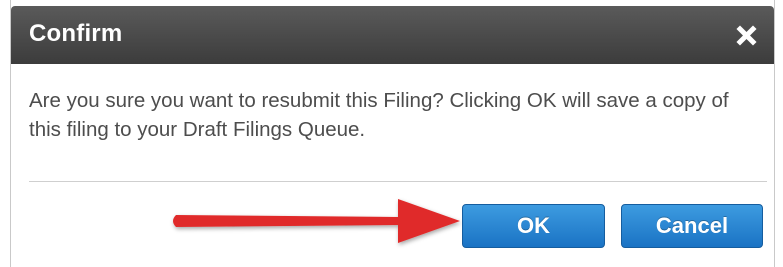 This screenshot has height=267, width=783. What do you see at coordinates (692, 226) in the screenshot?
I see `cancel-button: Cancel` at bounding box center [692, 226].